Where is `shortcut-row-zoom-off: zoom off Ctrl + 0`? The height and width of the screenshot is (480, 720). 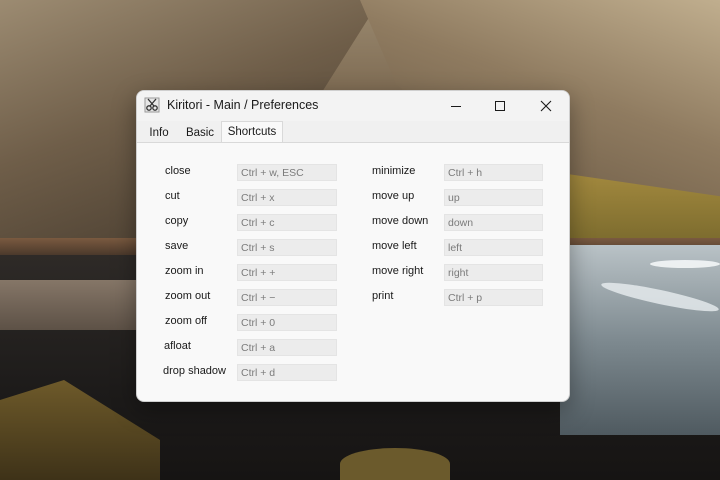 shortcut-row-zoom-off: zoom off Ctrl + 0 is located at coordinates (247, 323).